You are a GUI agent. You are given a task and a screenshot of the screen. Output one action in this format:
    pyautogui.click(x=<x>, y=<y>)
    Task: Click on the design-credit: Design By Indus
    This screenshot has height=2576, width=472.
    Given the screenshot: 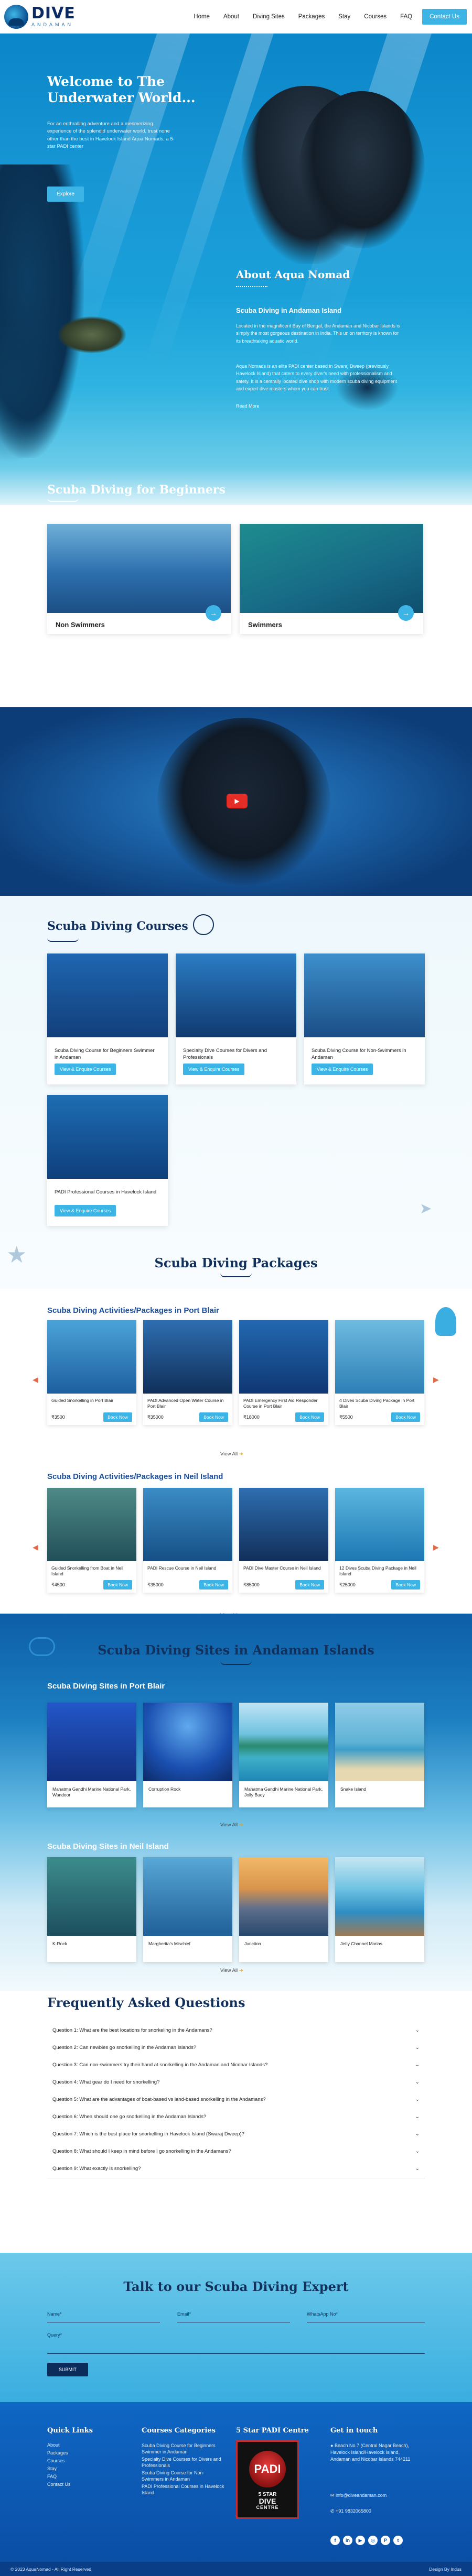 What is the action you would take?
    pyautogui.click(x=446, y=2569)
    